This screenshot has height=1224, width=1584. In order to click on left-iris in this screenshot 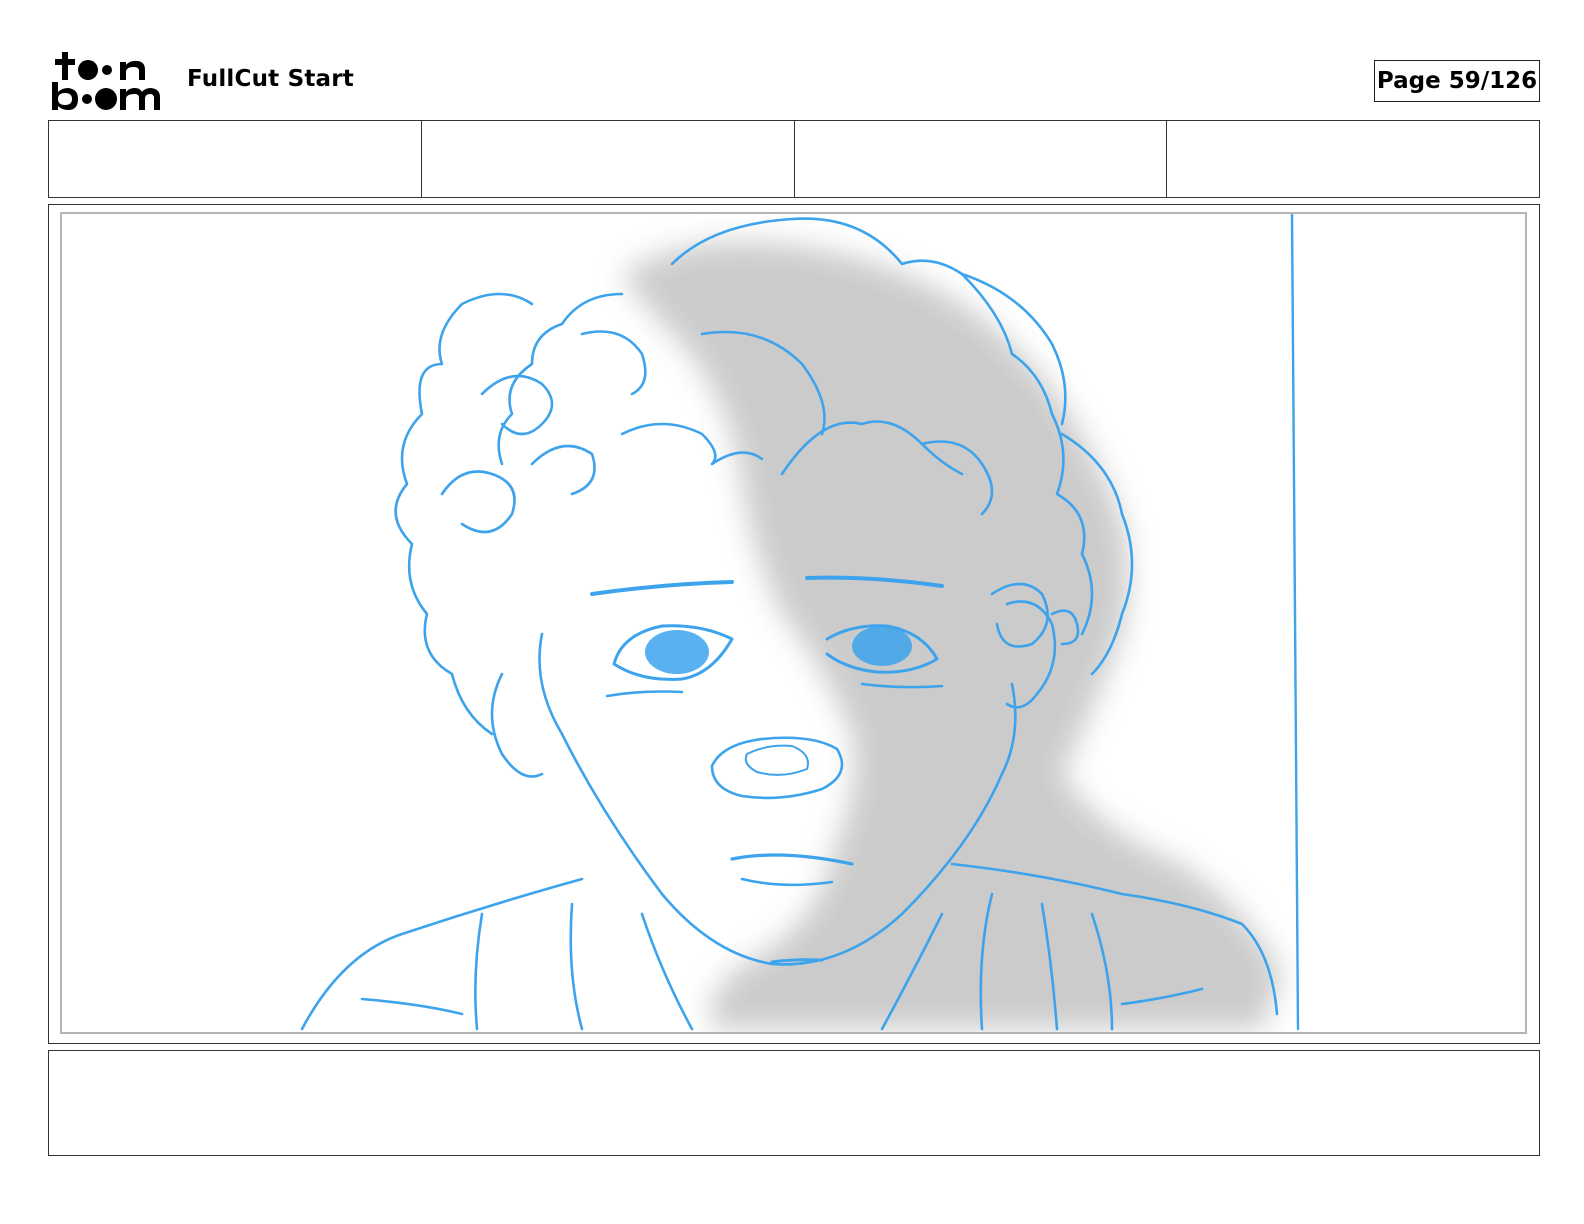, I will do `click(677, 652)`.